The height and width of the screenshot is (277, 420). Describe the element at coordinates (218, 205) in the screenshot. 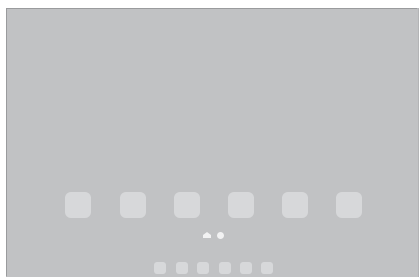

I see `app-grid-row` at that location.